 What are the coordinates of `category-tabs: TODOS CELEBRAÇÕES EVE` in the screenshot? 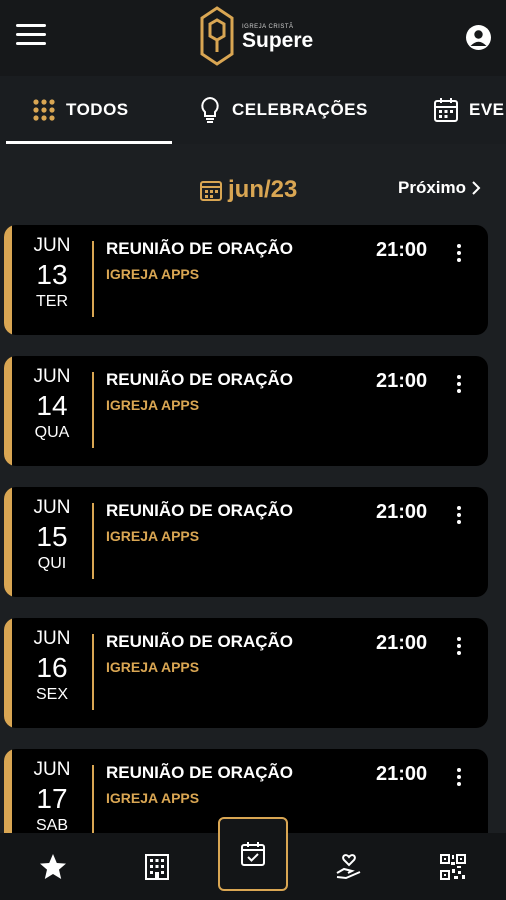 It's located at (253, 110).